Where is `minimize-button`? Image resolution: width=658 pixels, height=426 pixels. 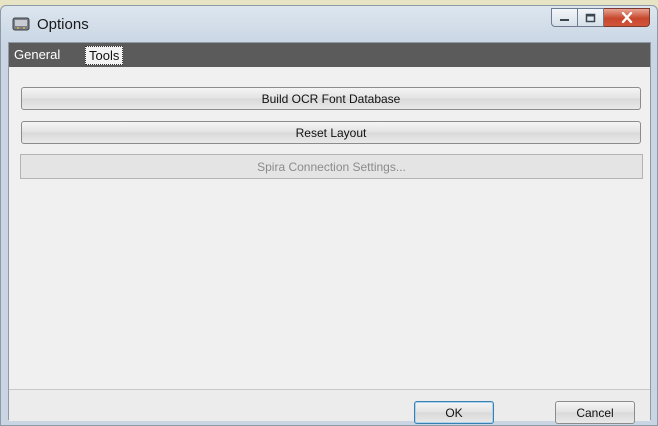 minimize-button is located at coordinates (564, 17).